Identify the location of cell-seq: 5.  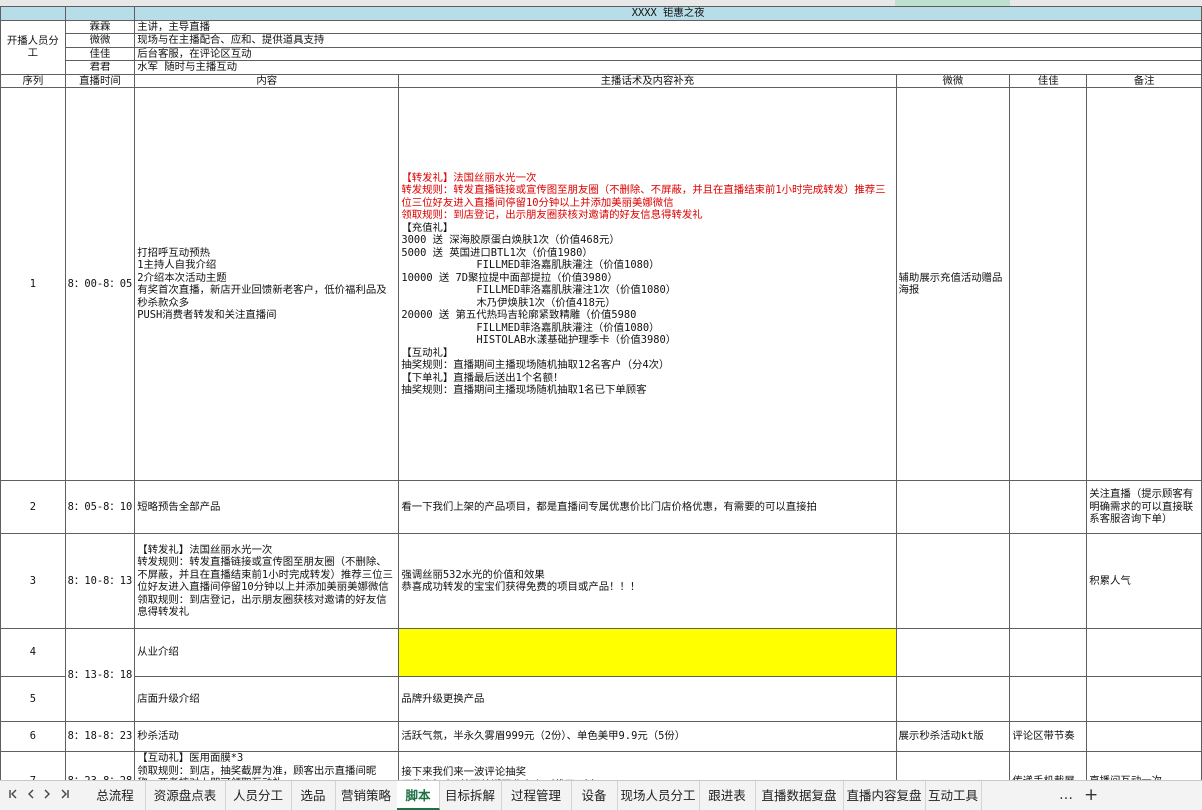
(33, 699).